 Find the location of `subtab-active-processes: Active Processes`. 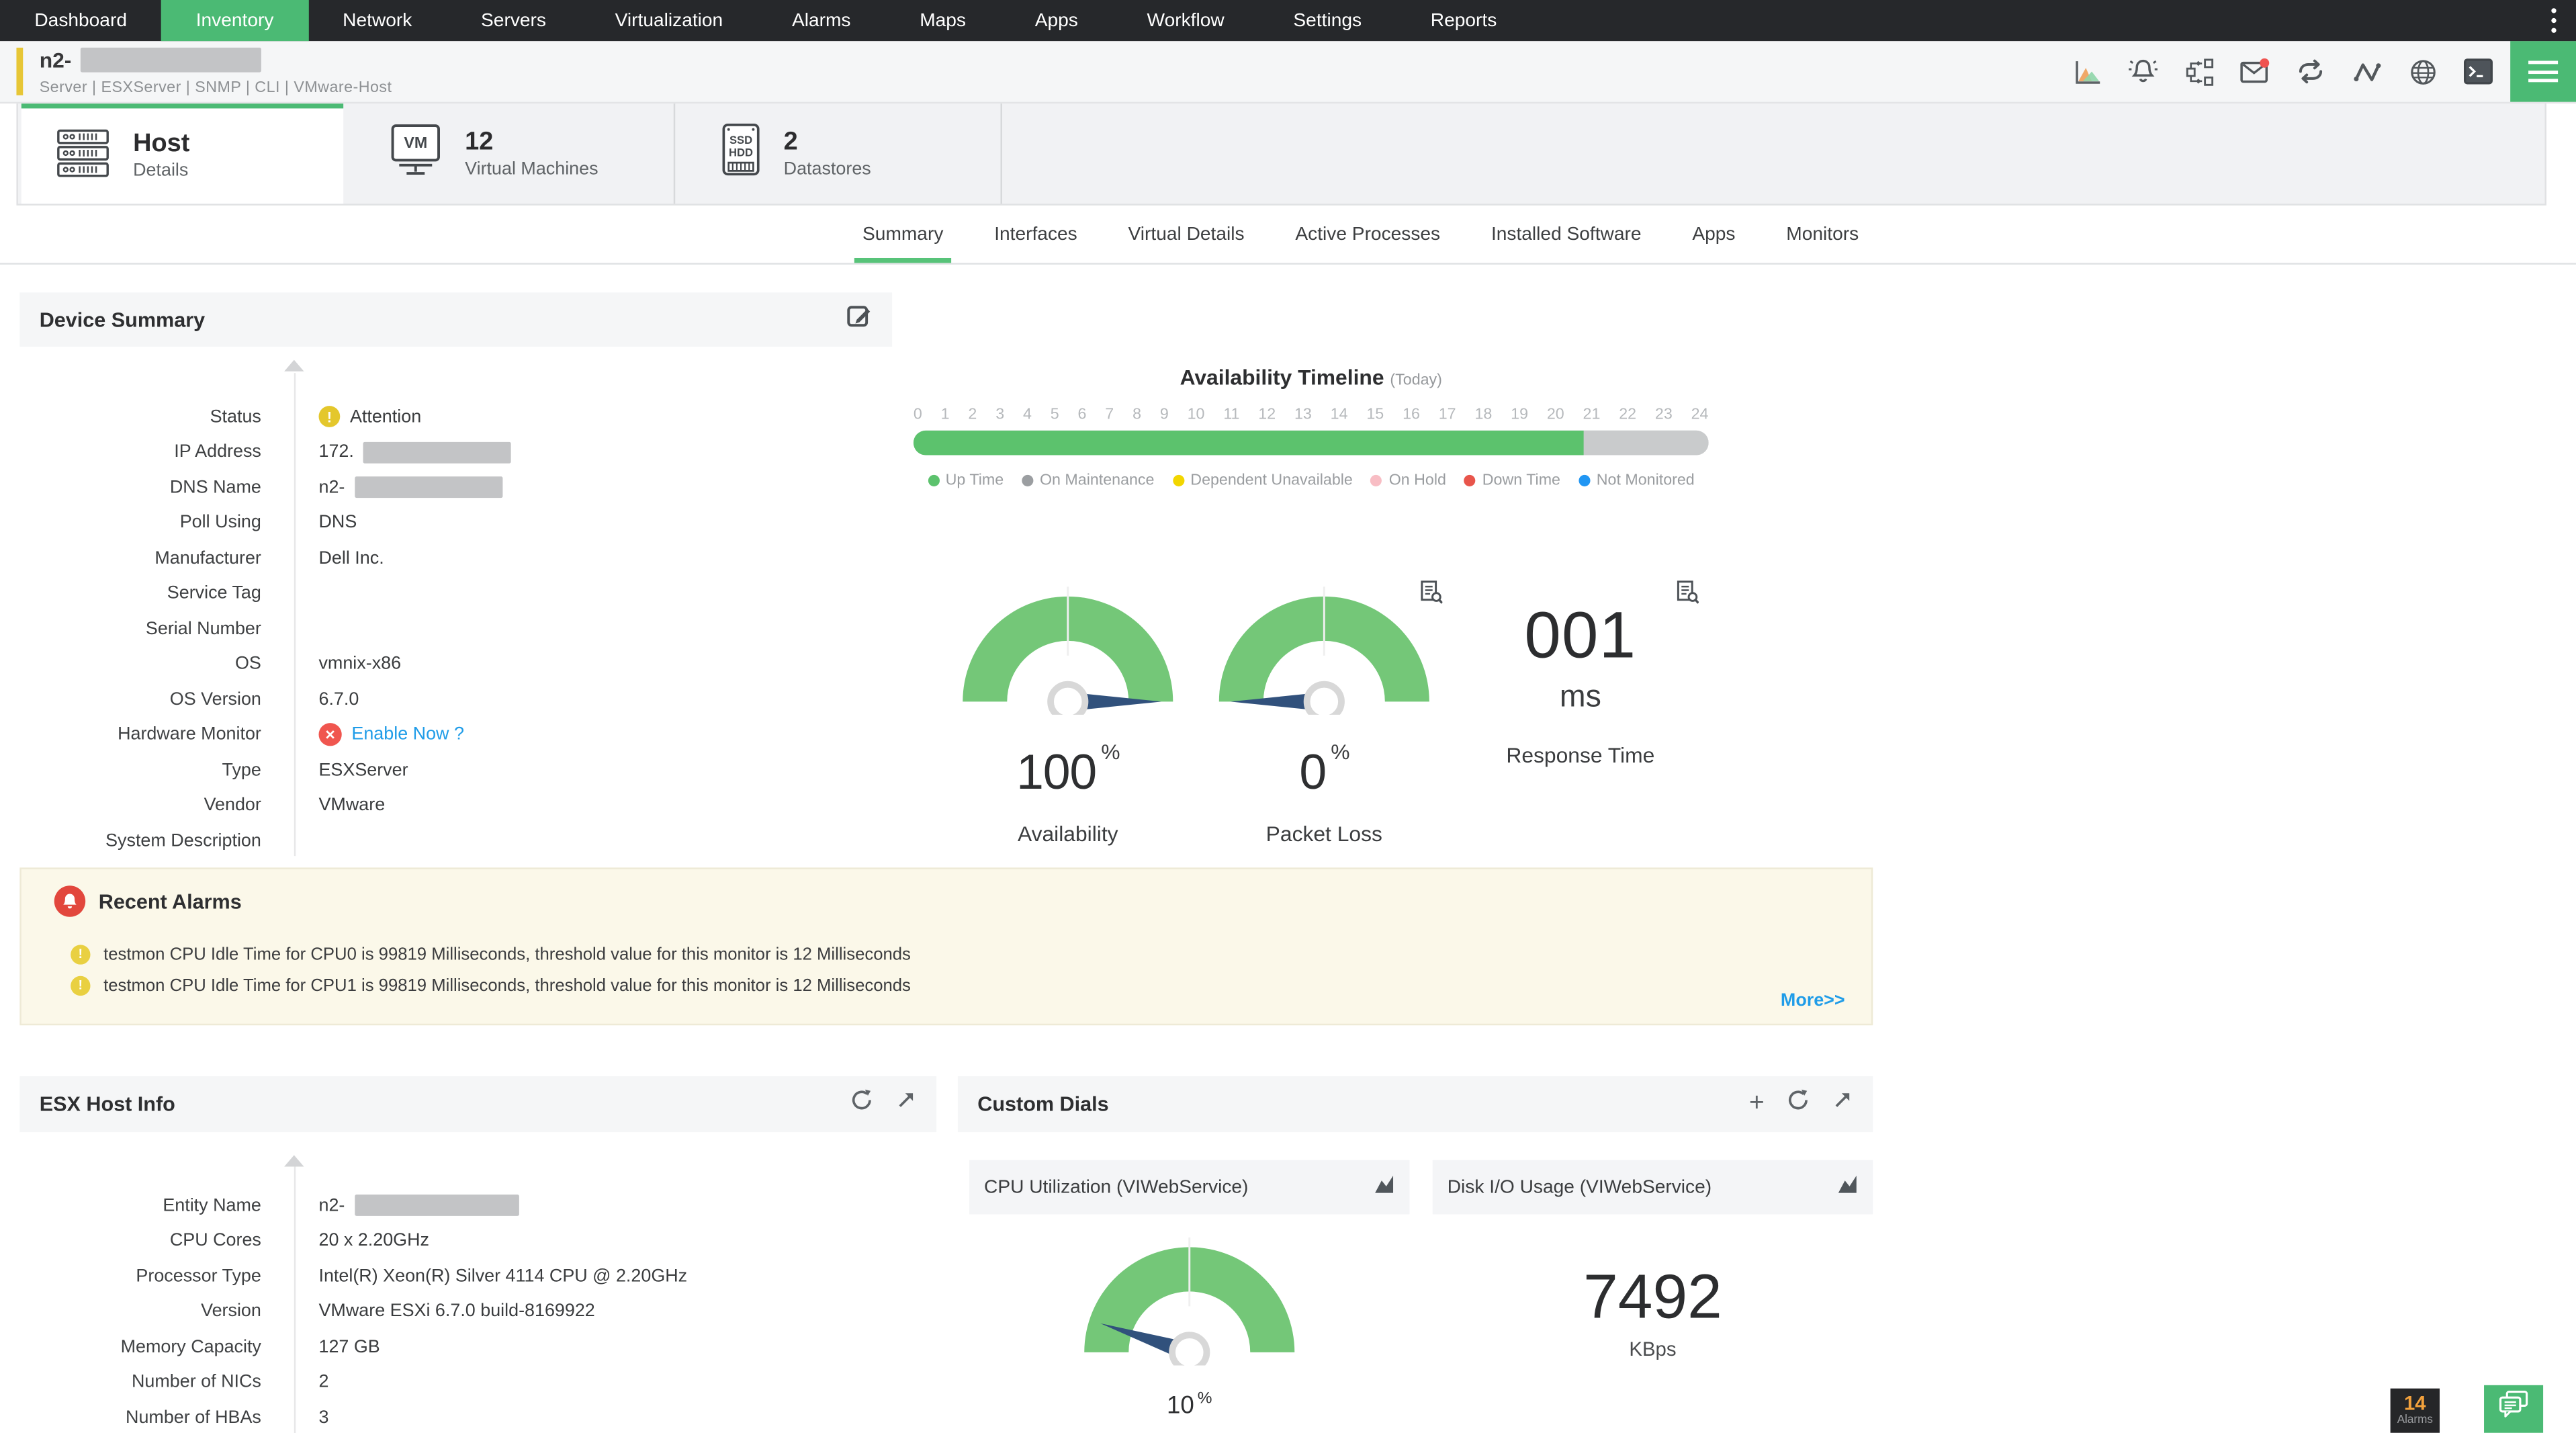

subtab-active-processes: Active Processes is located at coordinates (1368, 234).